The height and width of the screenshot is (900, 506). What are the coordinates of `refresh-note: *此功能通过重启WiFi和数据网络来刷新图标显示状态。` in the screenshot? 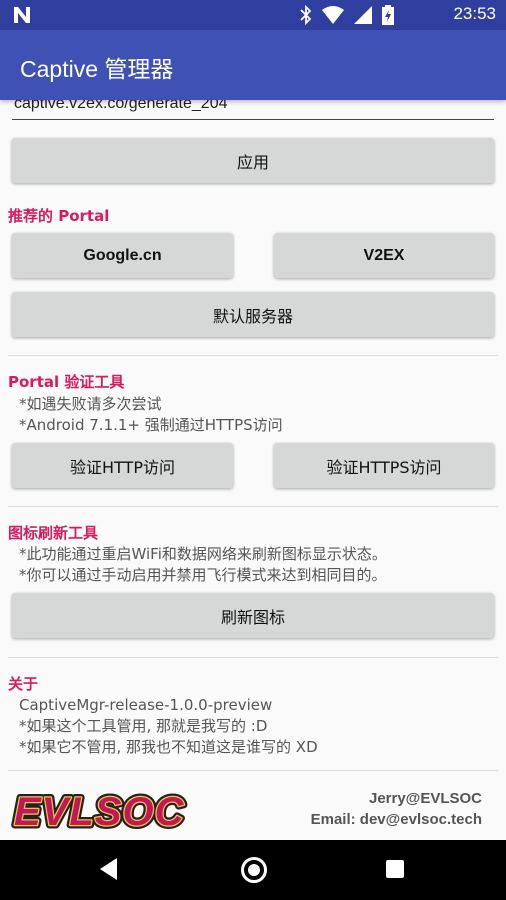 It's located at (203, 554).